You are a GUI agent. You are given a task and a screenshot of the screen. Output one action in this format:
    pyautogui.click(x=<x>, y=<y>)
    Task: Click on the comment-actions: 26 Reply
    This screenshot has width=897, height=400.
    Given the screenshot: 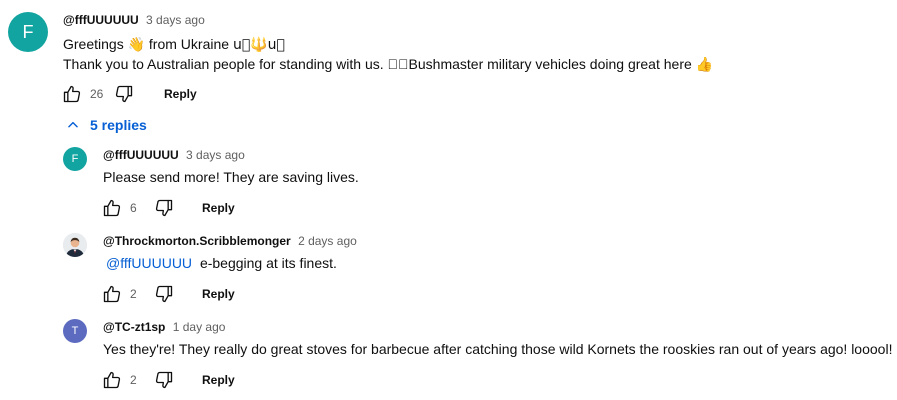 What is the action you would take?
    pyautogui.click(x=128, y=94)
    